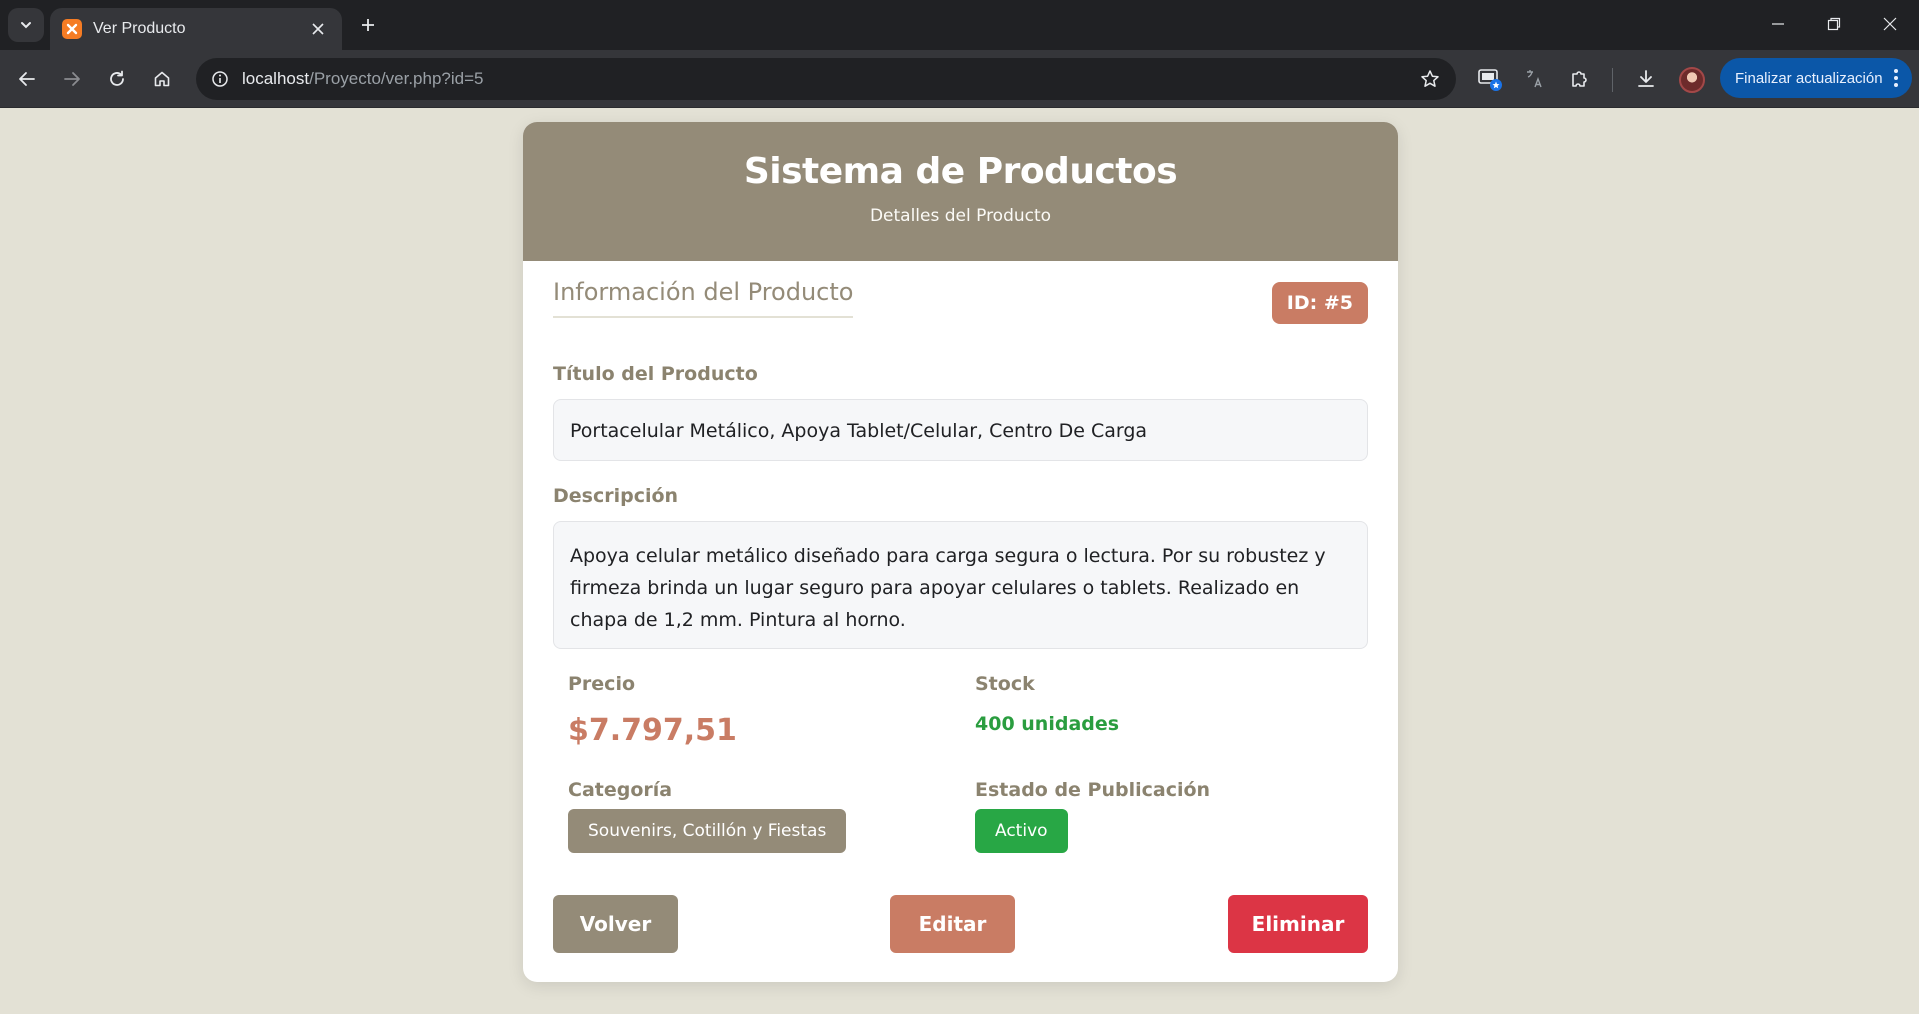  I want to click on tab-search-button, so click(26, 25).